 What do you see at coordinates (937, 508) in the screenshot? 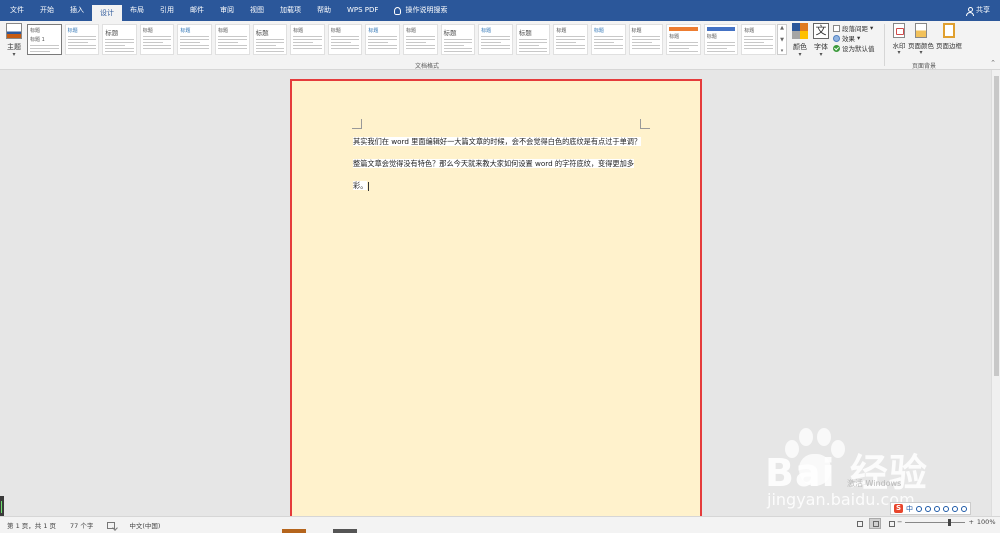
I see `microphone-icon` at bounding box center [937, 508].